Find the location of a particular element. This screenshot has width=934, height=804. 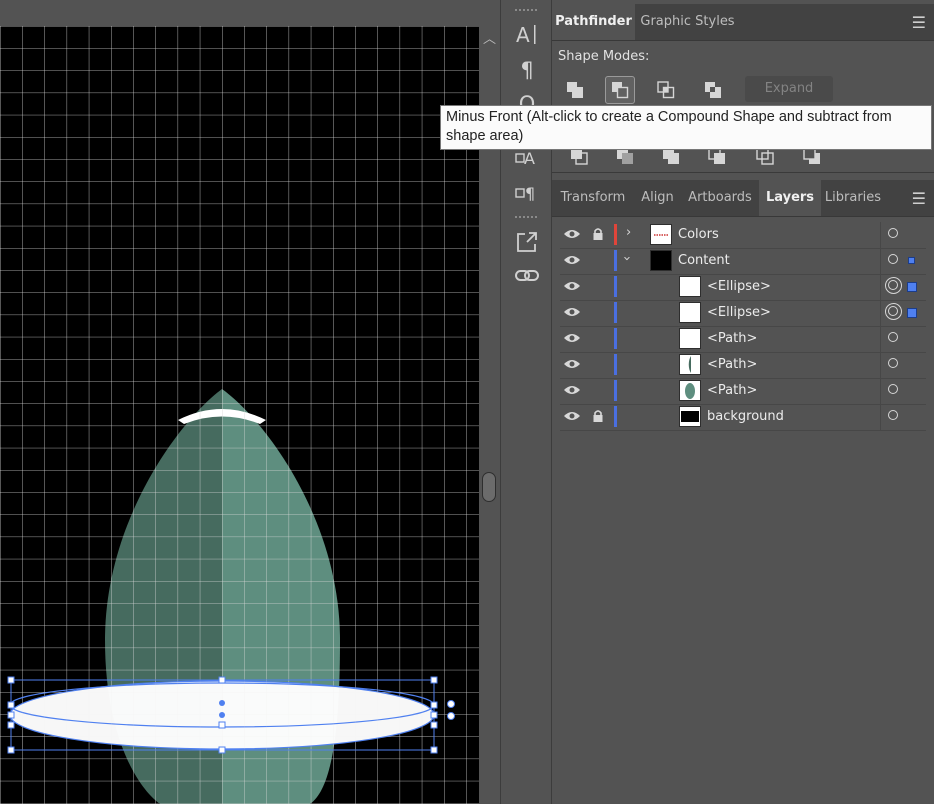

expand-button: Expand is located at coordinates (789, 89).